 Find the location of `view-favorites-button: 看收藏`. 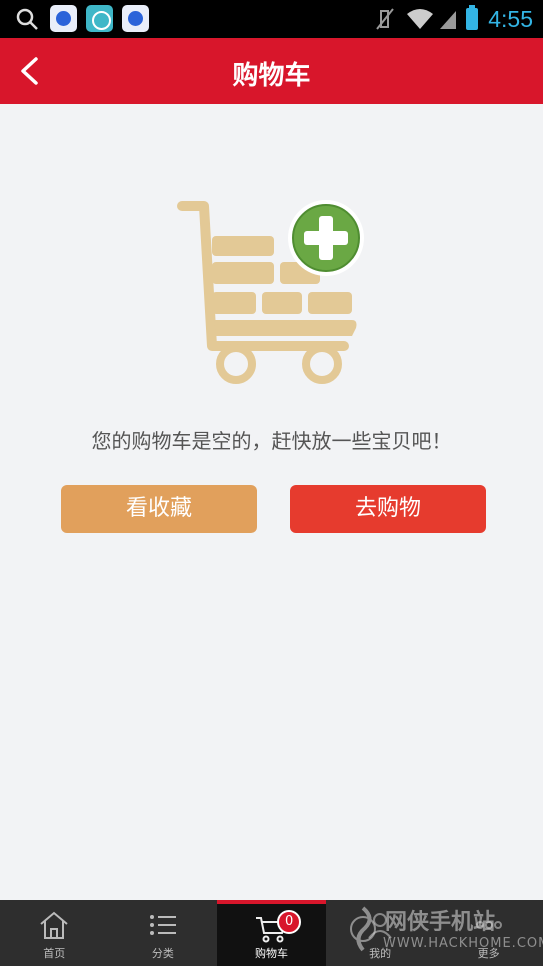

view-favorites-button: 看收藏 is located at coordinates (159, 509).